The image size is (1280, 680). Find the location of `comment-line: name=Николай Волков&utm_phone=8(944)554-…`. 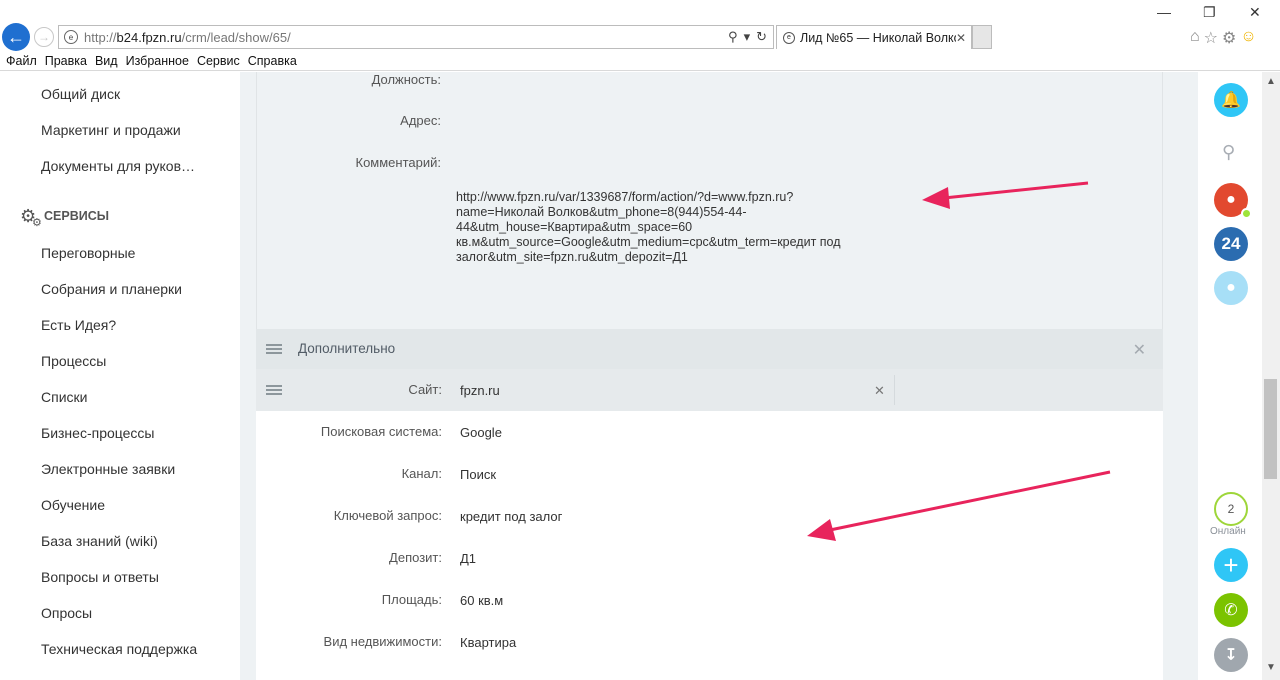

comment-line: name=Николай Волков&utm_phone=8(944)554-… is located at coordinates (601, 212).